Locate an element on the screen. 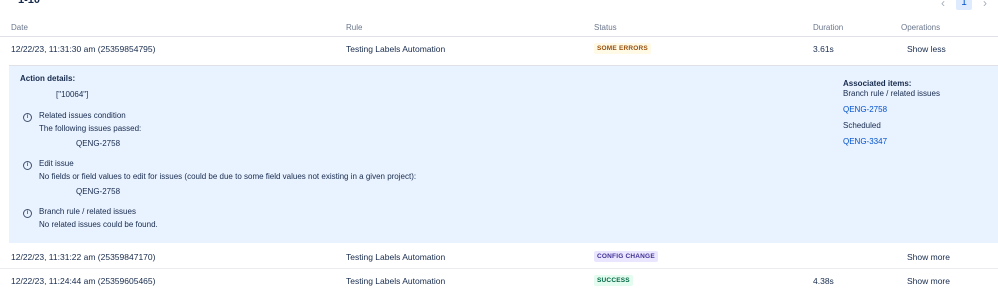 This screenshot has height=301, width=998. action-details-value: ["10064"] is located at coordinates (72, 94).